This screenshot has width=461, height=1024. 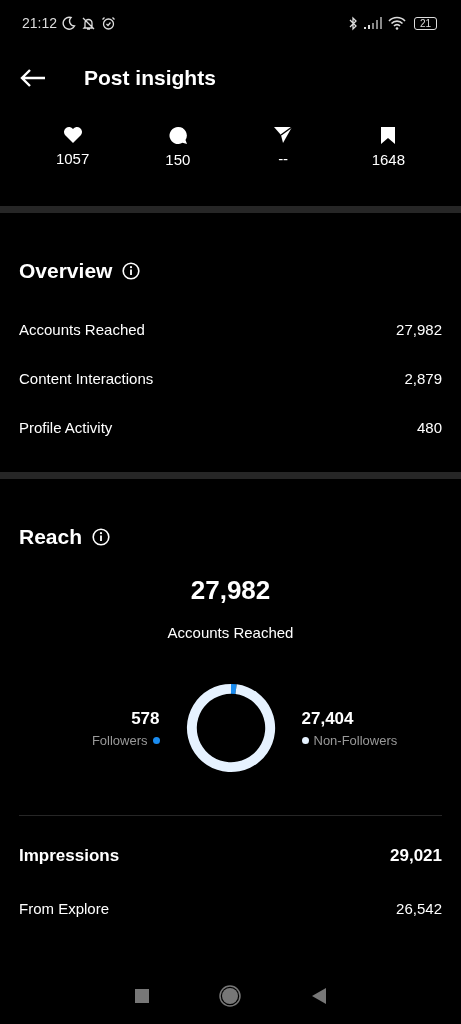 I want to click on bluetooth-icon, so click(x=352, y=23).